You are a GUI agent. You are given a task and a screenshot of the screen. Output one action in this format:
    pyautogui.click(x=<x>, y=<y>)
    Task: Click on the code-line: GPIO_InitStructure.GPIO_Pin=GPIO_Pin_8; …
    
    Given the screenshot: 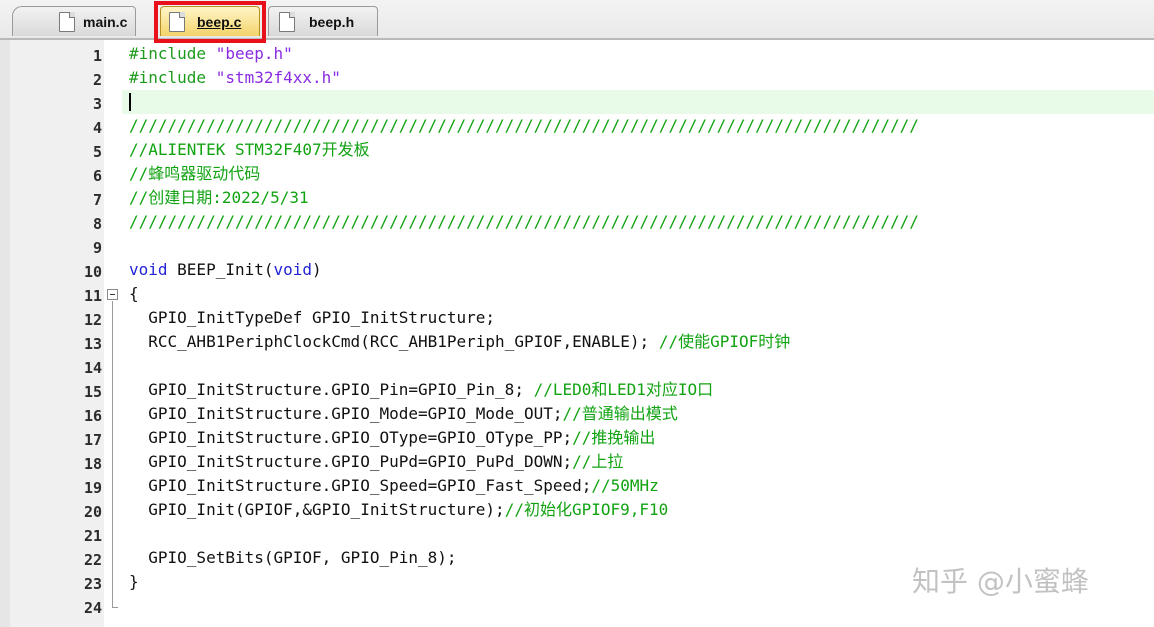 What is the action you would take?
    pyautogui.click(x=638, y=390)
    